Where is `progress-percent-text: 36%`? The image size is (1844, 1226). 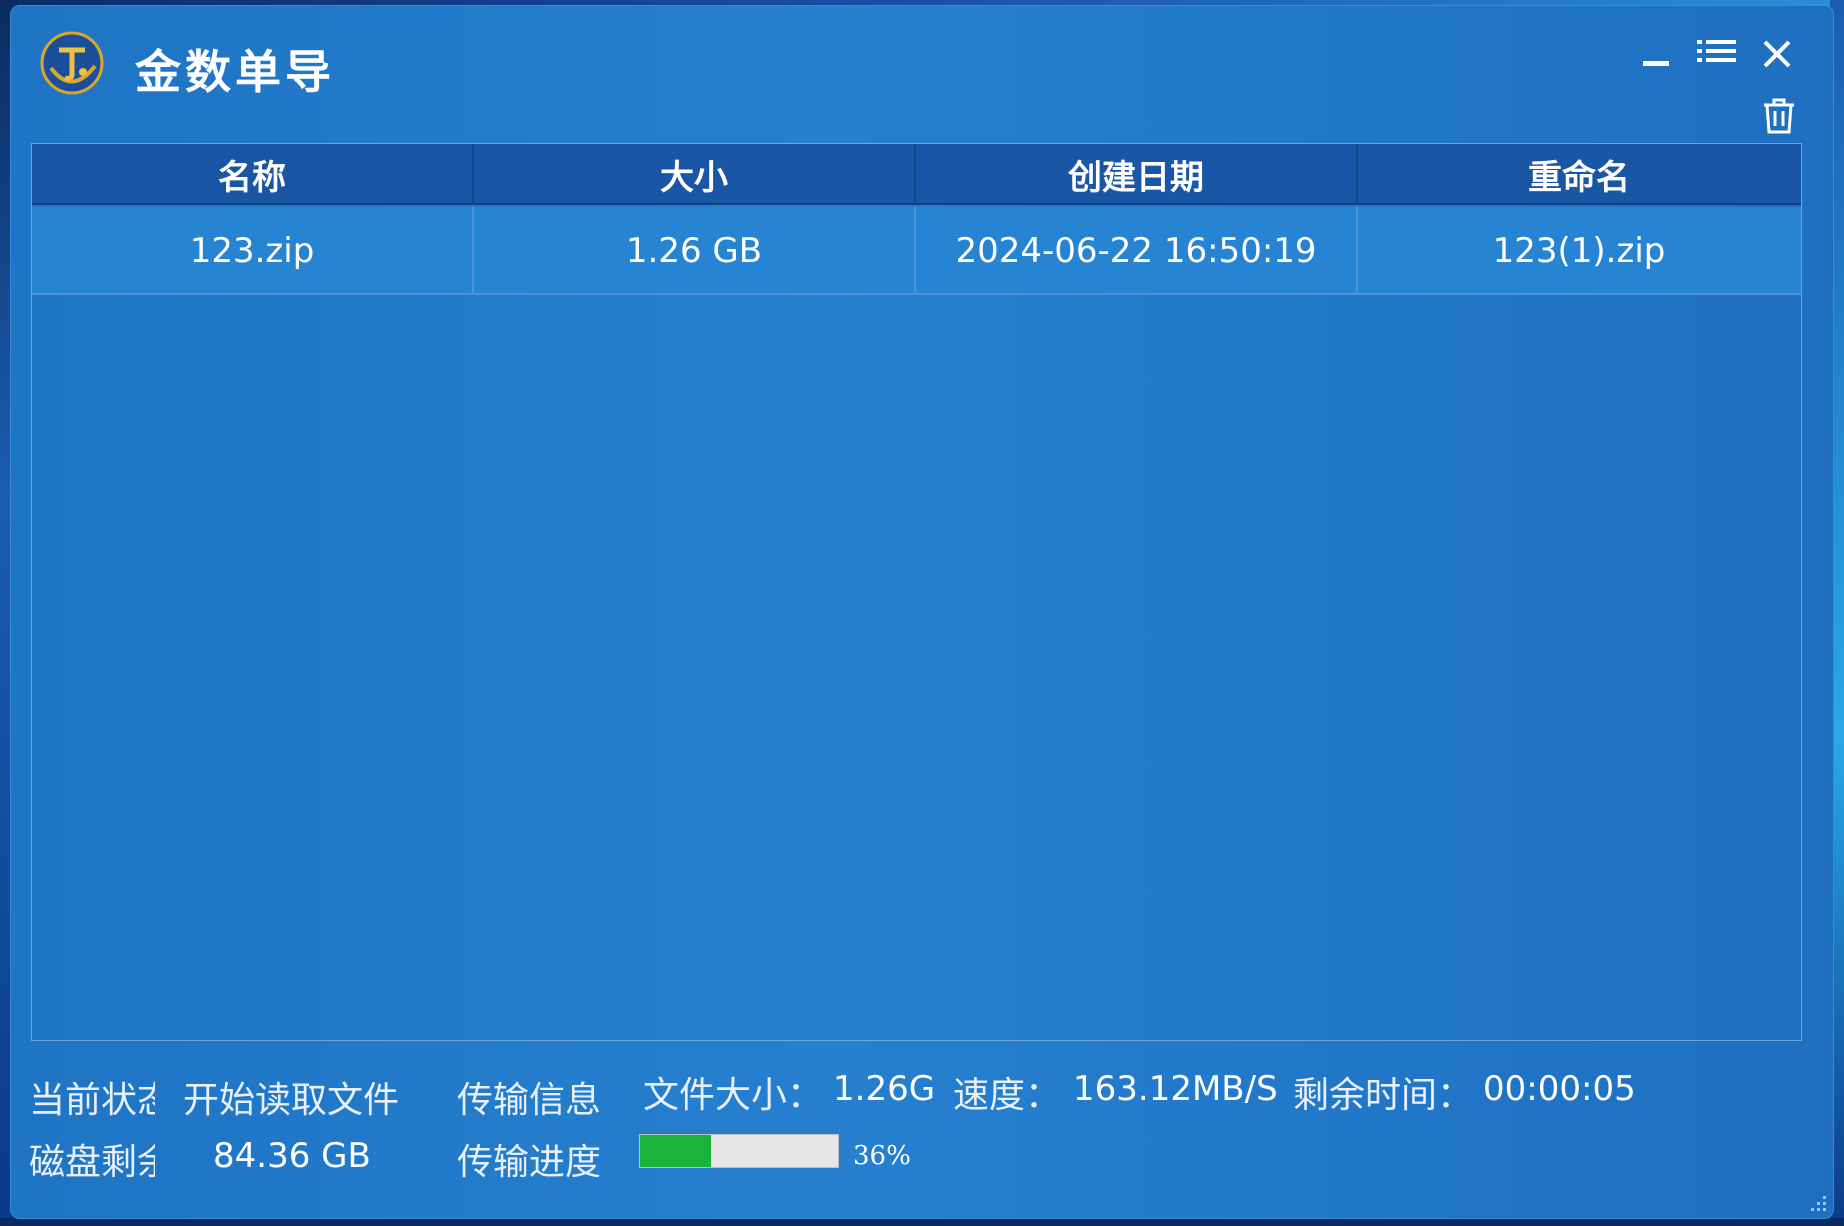 progress-percent-text: 36% is located at coordinates (882, 1156).